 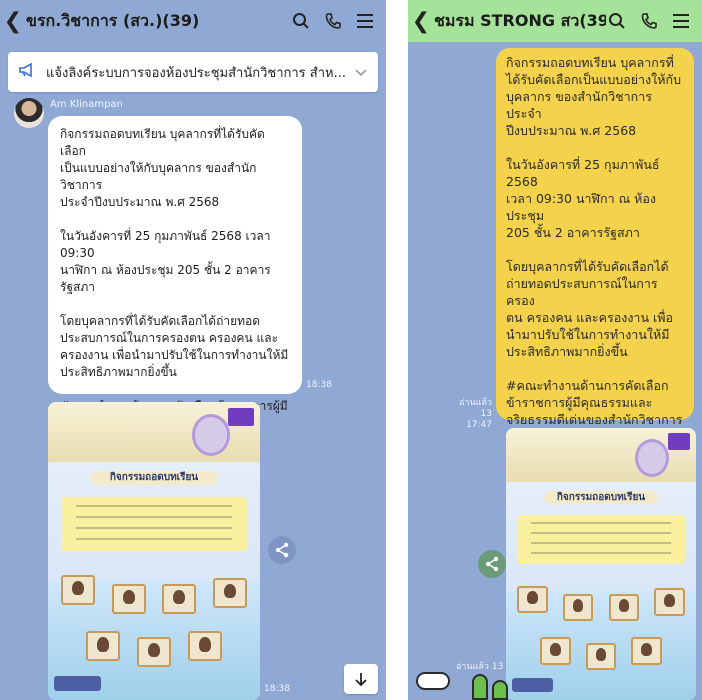 What do you see at coordinates (520, 20) in the screenshot?
I see `chat-title: ชมรม STRONG สว(395)` at bounding box center [520, 20].